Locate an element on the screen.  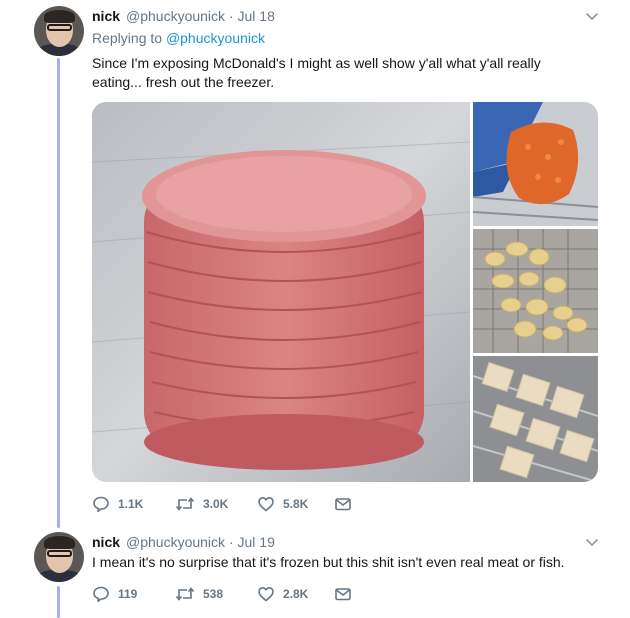
thread-line-bottom is located at coordinates (58, 602).